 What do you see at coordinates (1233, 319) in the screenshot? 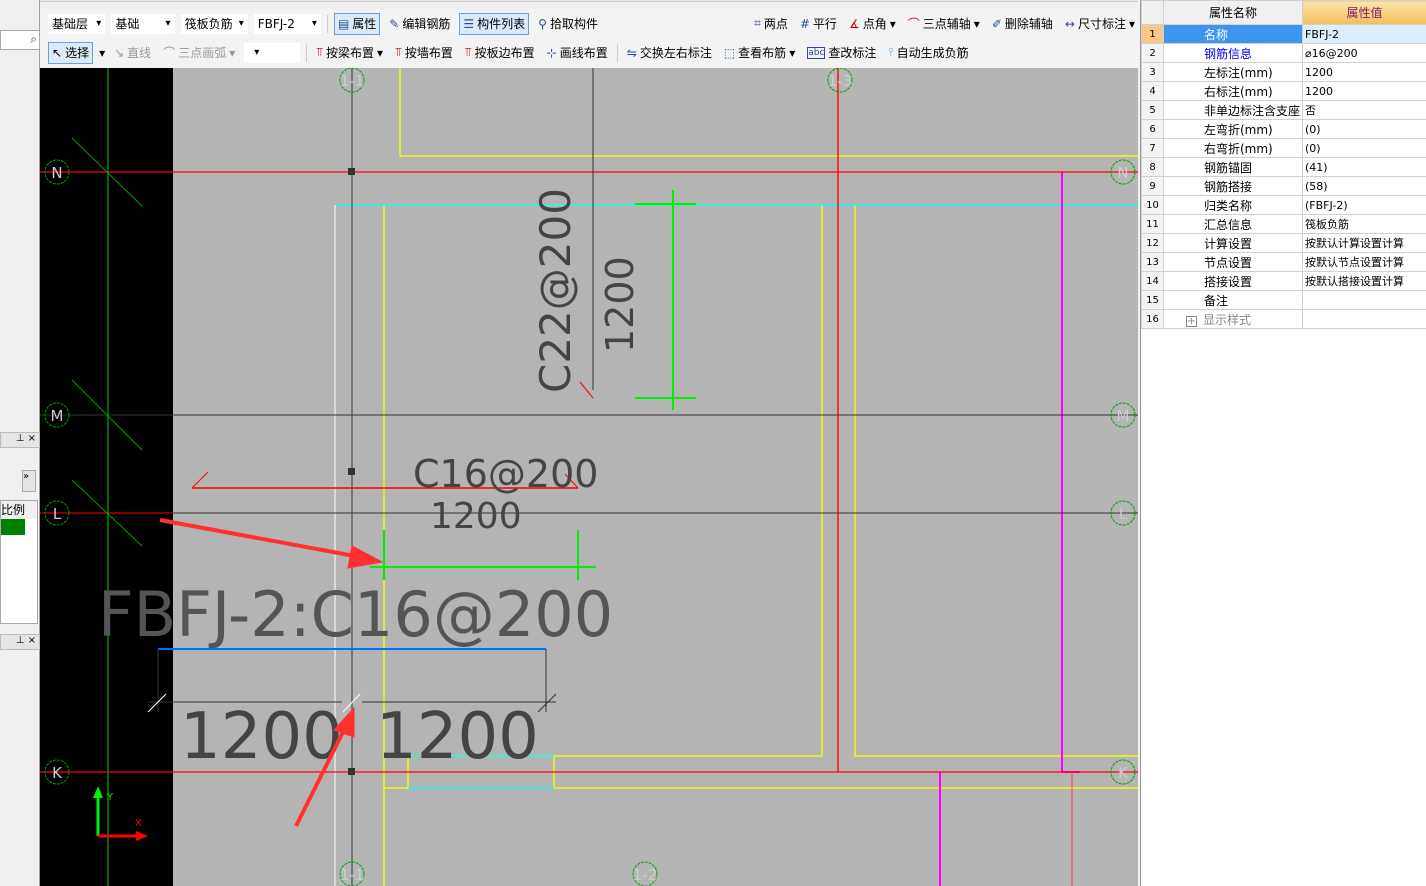
I see `property-name: + 显示样式` at bounding box center [1233, 319].